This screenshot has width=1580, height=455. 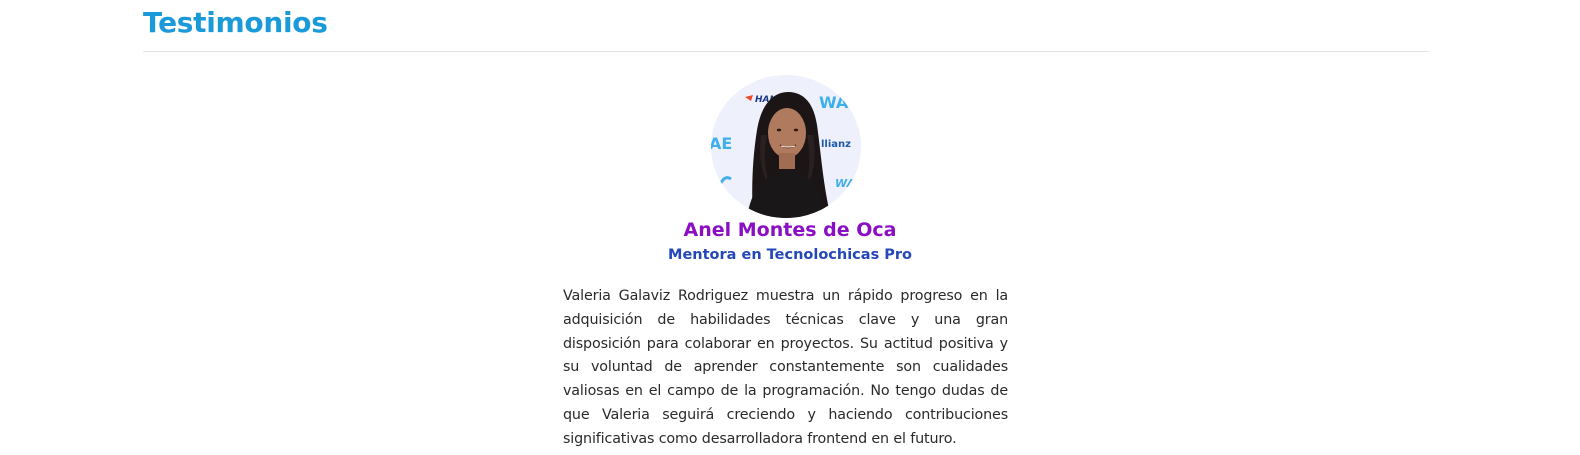 I want to click on avatar-photo: HAN WA AE llianz WA, so click(x=786, y=146).